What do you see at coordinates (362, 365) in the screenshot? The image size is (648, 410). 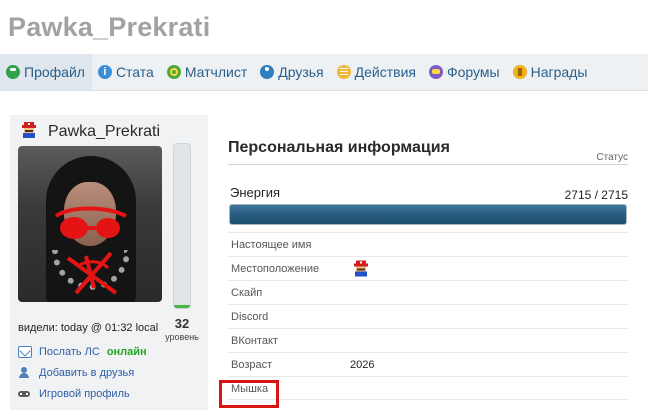 I see `info-value: 2026` at bounding box center [362, 365].